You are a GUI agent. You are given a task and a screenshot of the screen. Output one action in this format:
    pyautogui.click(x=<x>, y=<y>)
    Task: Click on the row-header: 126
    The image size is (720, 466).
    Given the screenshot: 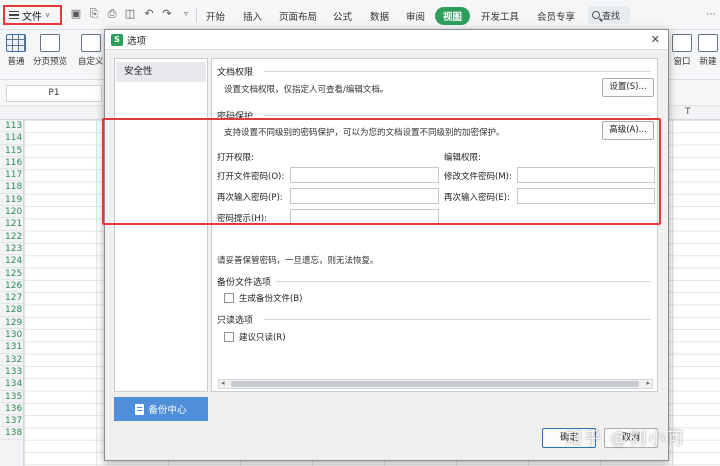 What is the action you would take?
    pyautogui.click(x=11, y=286)
    